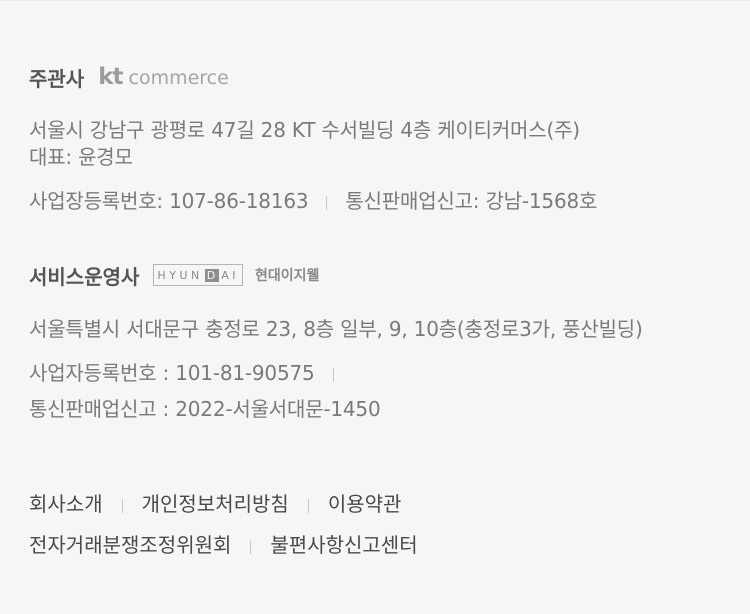 The height and width of the screenshot is (614, 750). What do you see at coordinates (110, 77) in the screenshot?
I see `kt-logo-text: kt` at bounding box center [110, 77].